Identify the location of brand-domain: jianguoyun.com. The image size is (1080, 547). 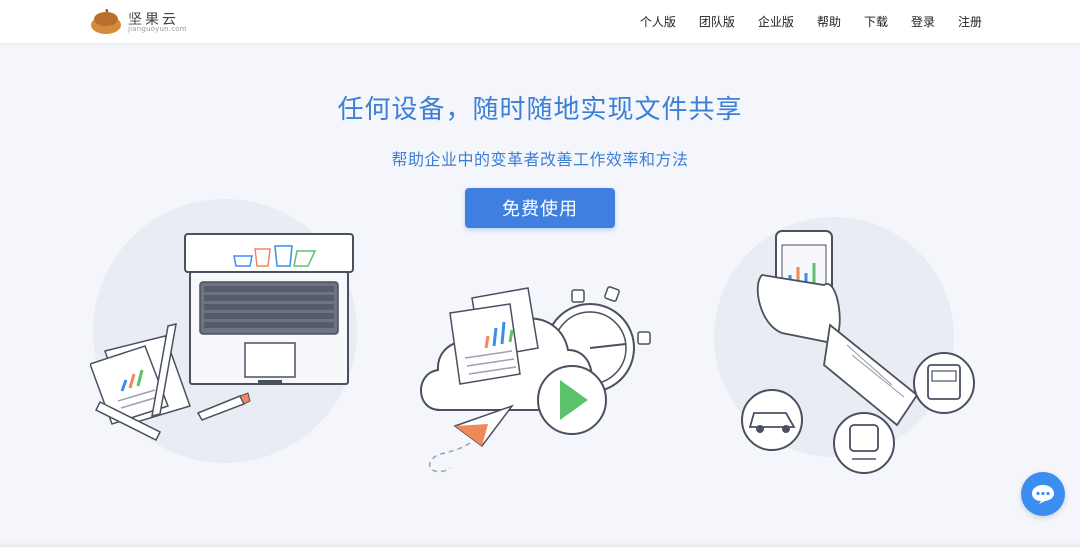
(157, 29).